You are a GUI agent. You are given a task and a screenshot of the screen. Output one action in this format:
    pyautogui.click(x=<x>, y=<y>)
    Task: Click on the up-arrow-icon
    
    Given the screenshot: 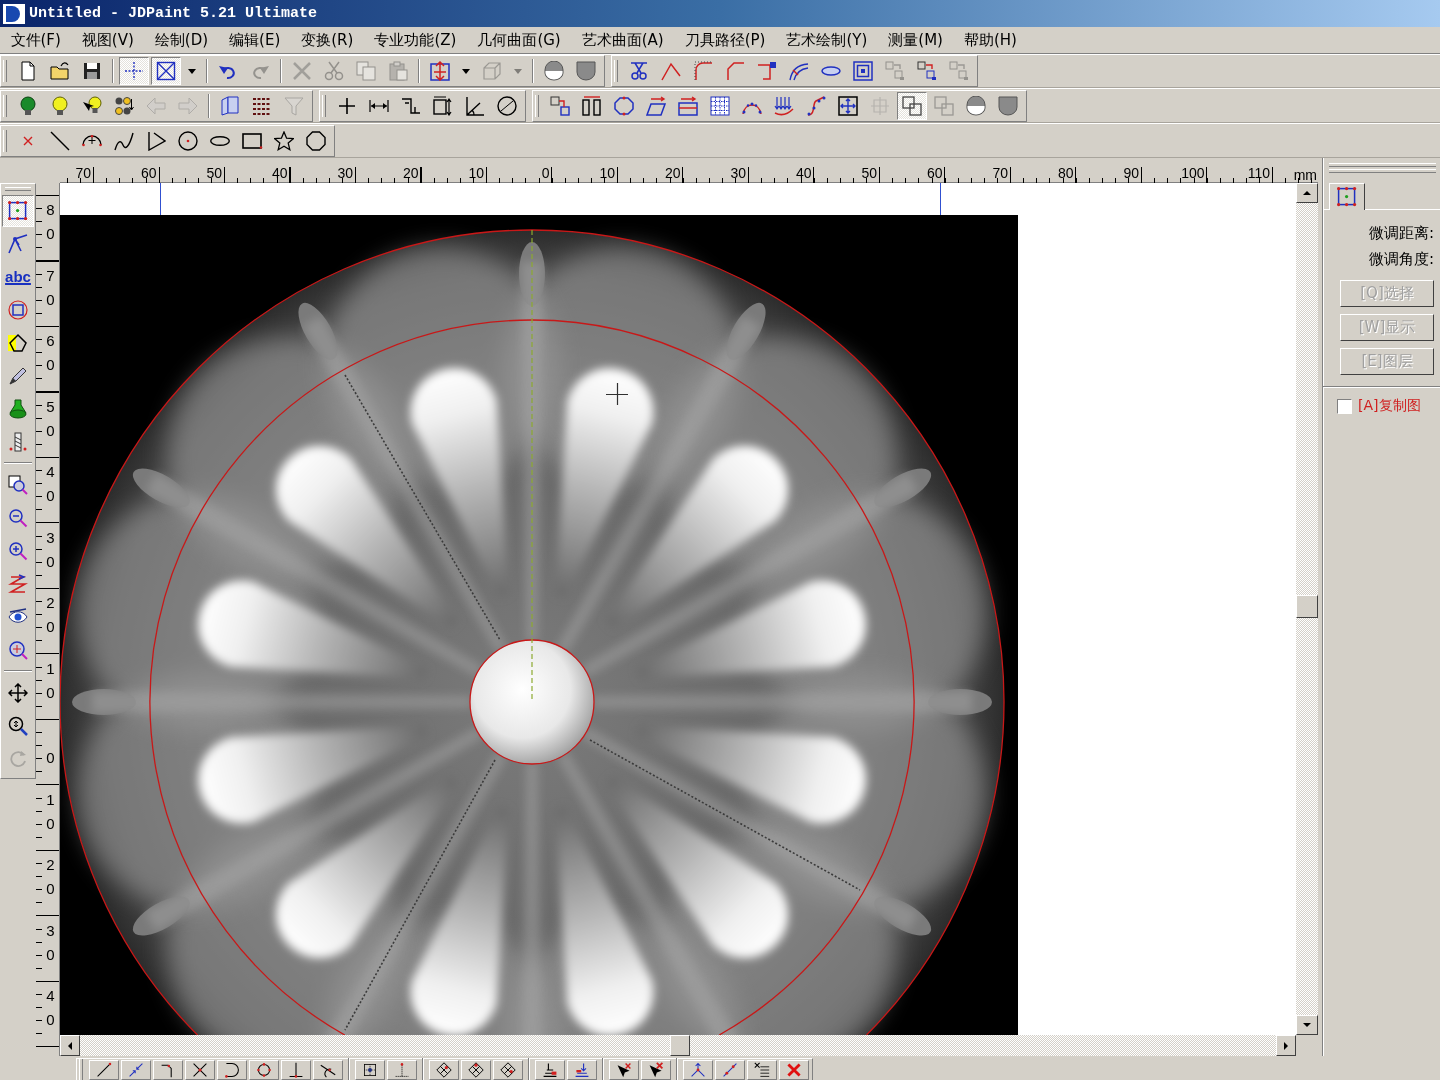 What is the action you would take?
    pyautogui.click(x=1307, y=193)
    